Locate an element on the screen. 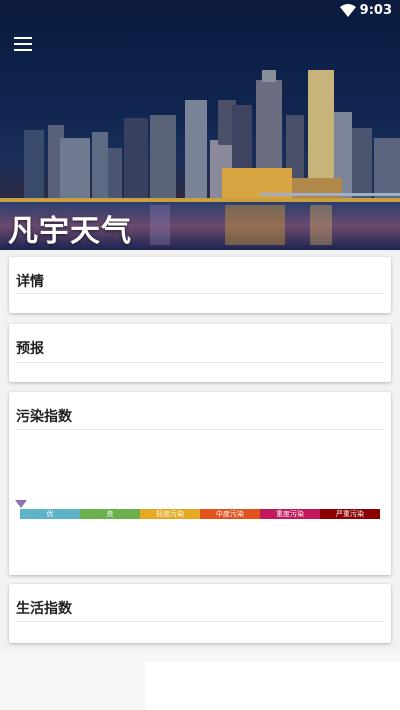  life-index-card: 生活指数 is located at coordinates (200, 613).